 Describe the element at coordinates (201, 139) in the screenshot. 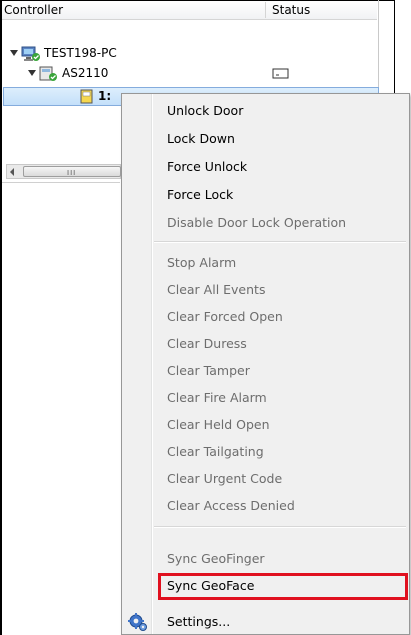

I see `menu-item-lock-down: Lock Down` at that location.